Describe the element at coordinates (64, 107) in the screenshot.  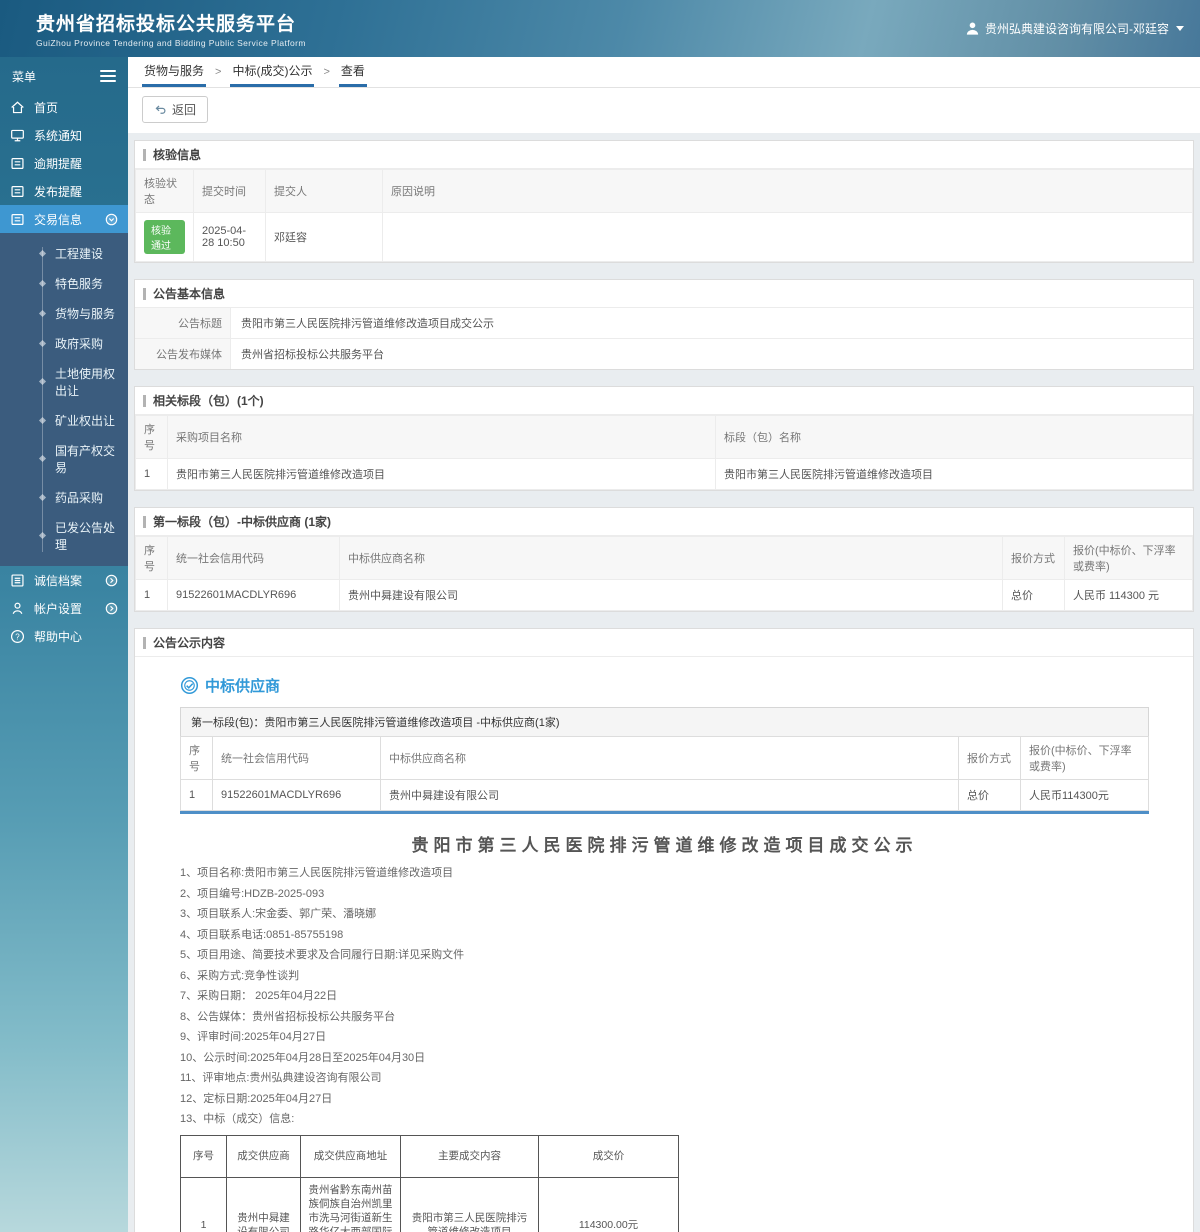
I see `sidebar-item-home: 首页` at that location.